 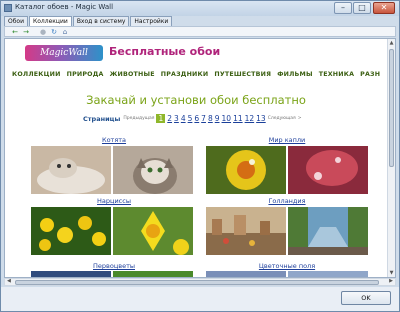 I want to click on minimize-button: –, so click(x=343, y=8).